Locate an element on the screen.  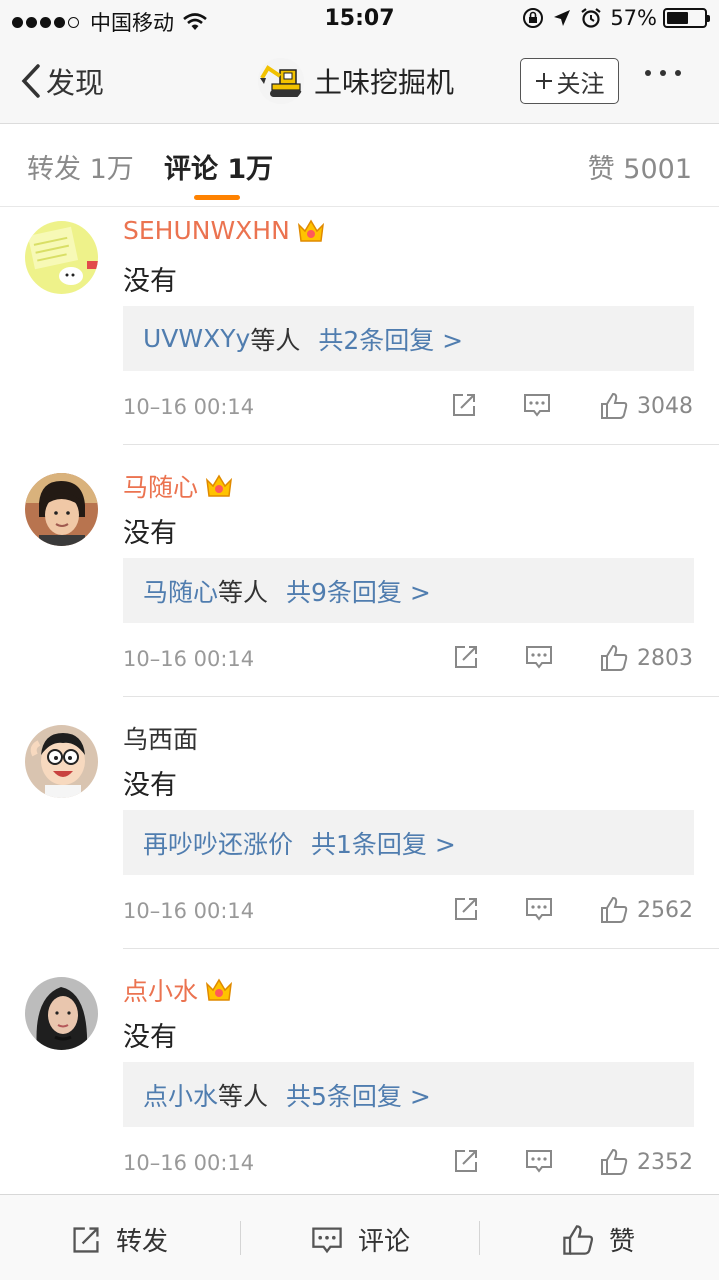
comment-button: 评论 is located at coordinates (360, 1239).